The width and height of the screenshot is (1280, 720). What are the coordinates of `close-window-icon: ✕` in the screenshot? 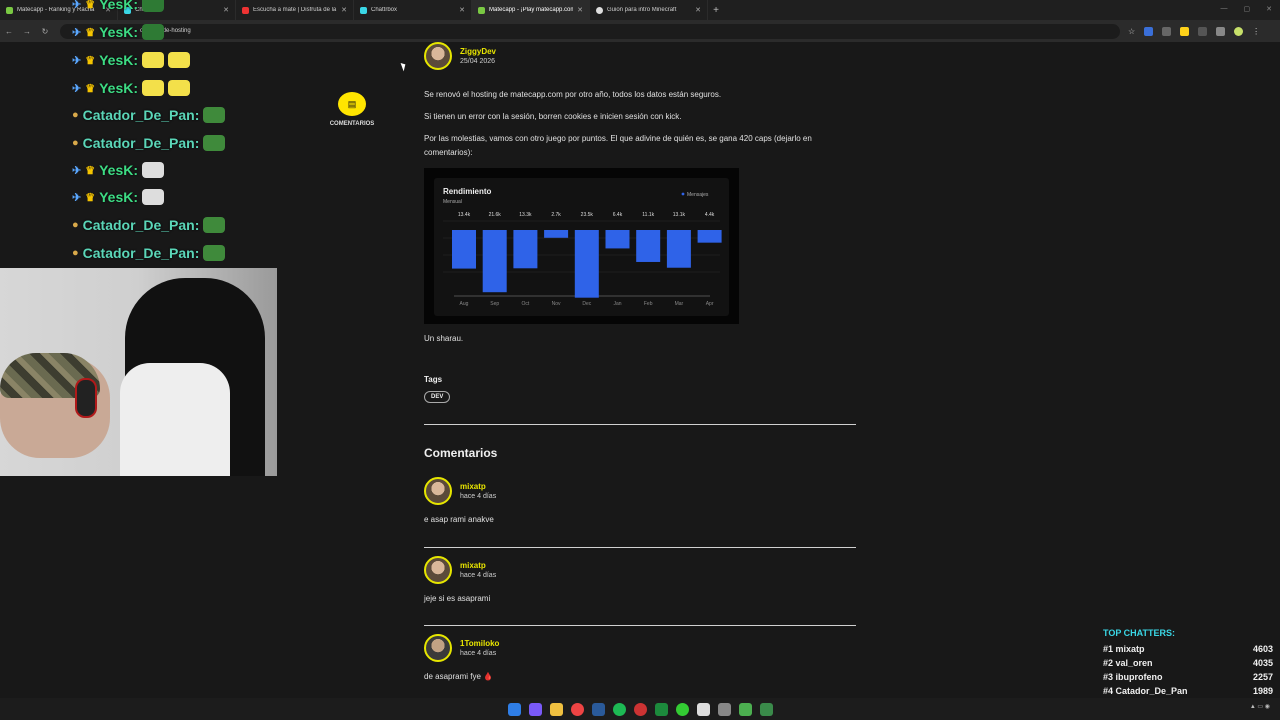 It's located at (1269, 9).